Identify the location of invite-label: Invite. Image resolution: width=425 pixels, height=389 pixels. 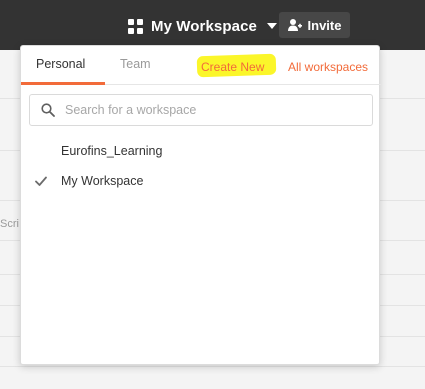
(324, 25).